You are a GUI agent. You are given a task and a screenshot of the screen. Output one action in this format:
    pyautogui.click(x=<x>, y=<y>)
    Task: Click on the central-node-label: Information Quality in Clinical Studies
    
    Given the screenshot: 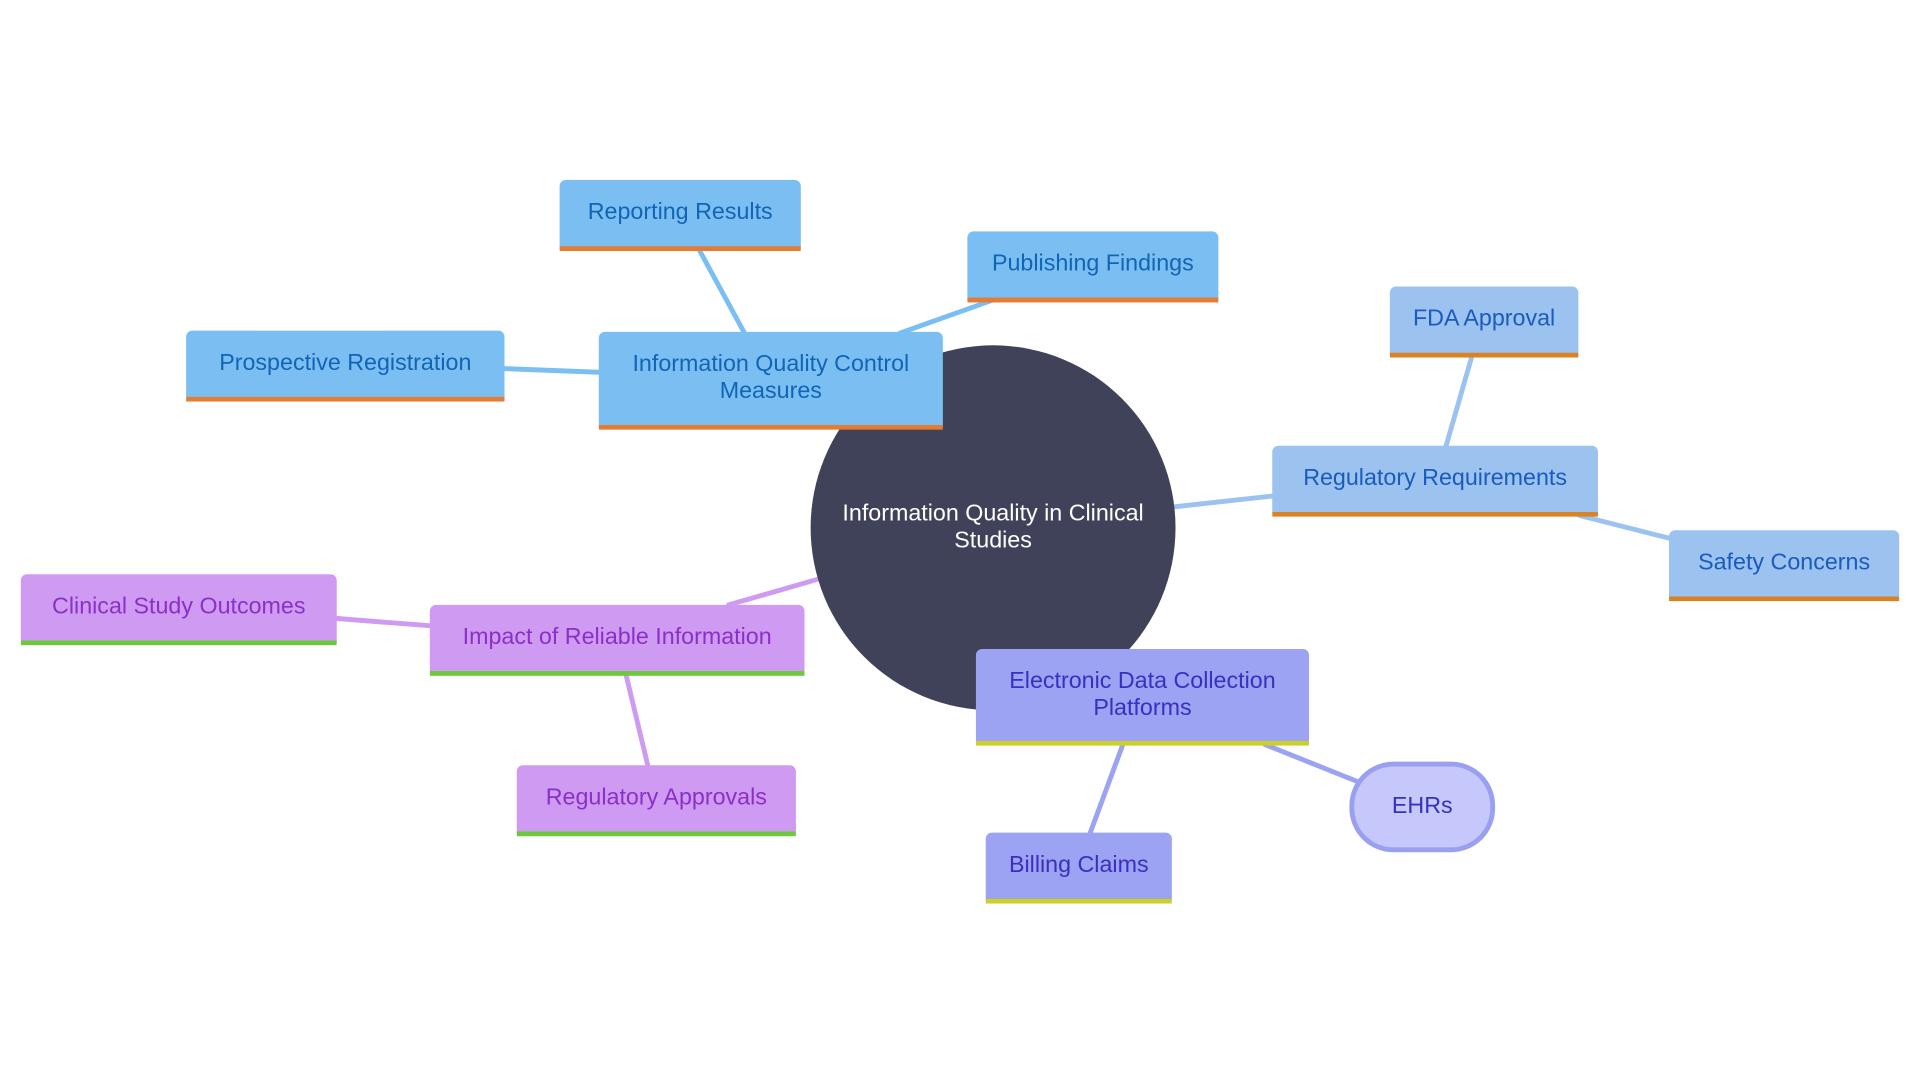 What is the action you would take?
    pyautogui.click(x=993, y=527)
    